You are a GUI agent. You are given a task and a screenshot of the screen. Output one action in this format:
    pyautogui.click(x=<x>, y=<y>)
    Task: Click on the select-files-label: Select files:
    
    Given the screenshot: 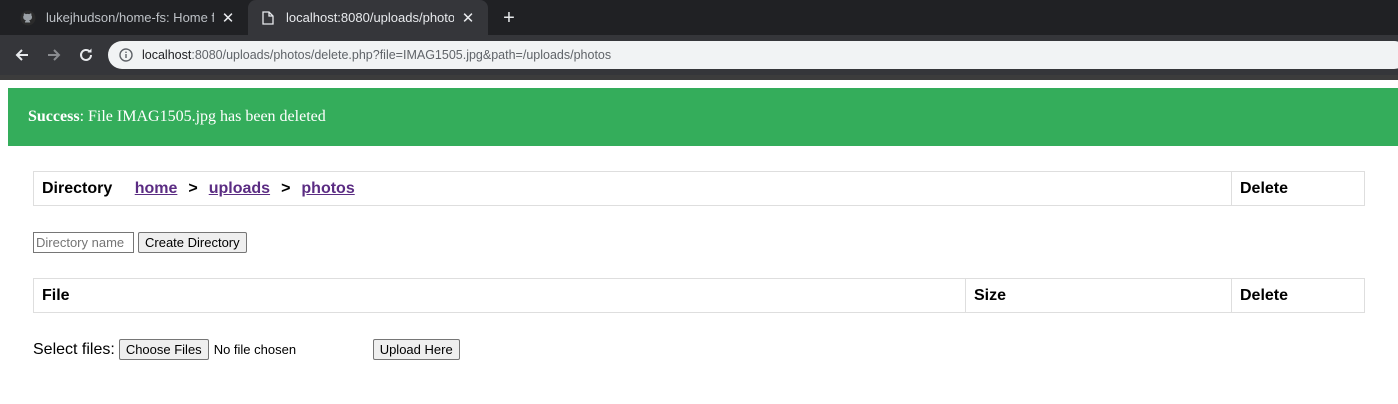 What is the action you would take?
    pyautogui.click(x=74, y=349)
    